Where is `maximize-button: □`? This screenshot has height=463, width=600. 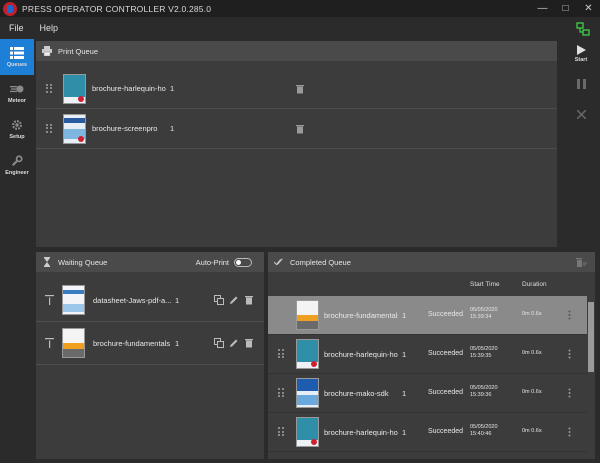 maximize-button: □ is located at coordinates (565, 8).